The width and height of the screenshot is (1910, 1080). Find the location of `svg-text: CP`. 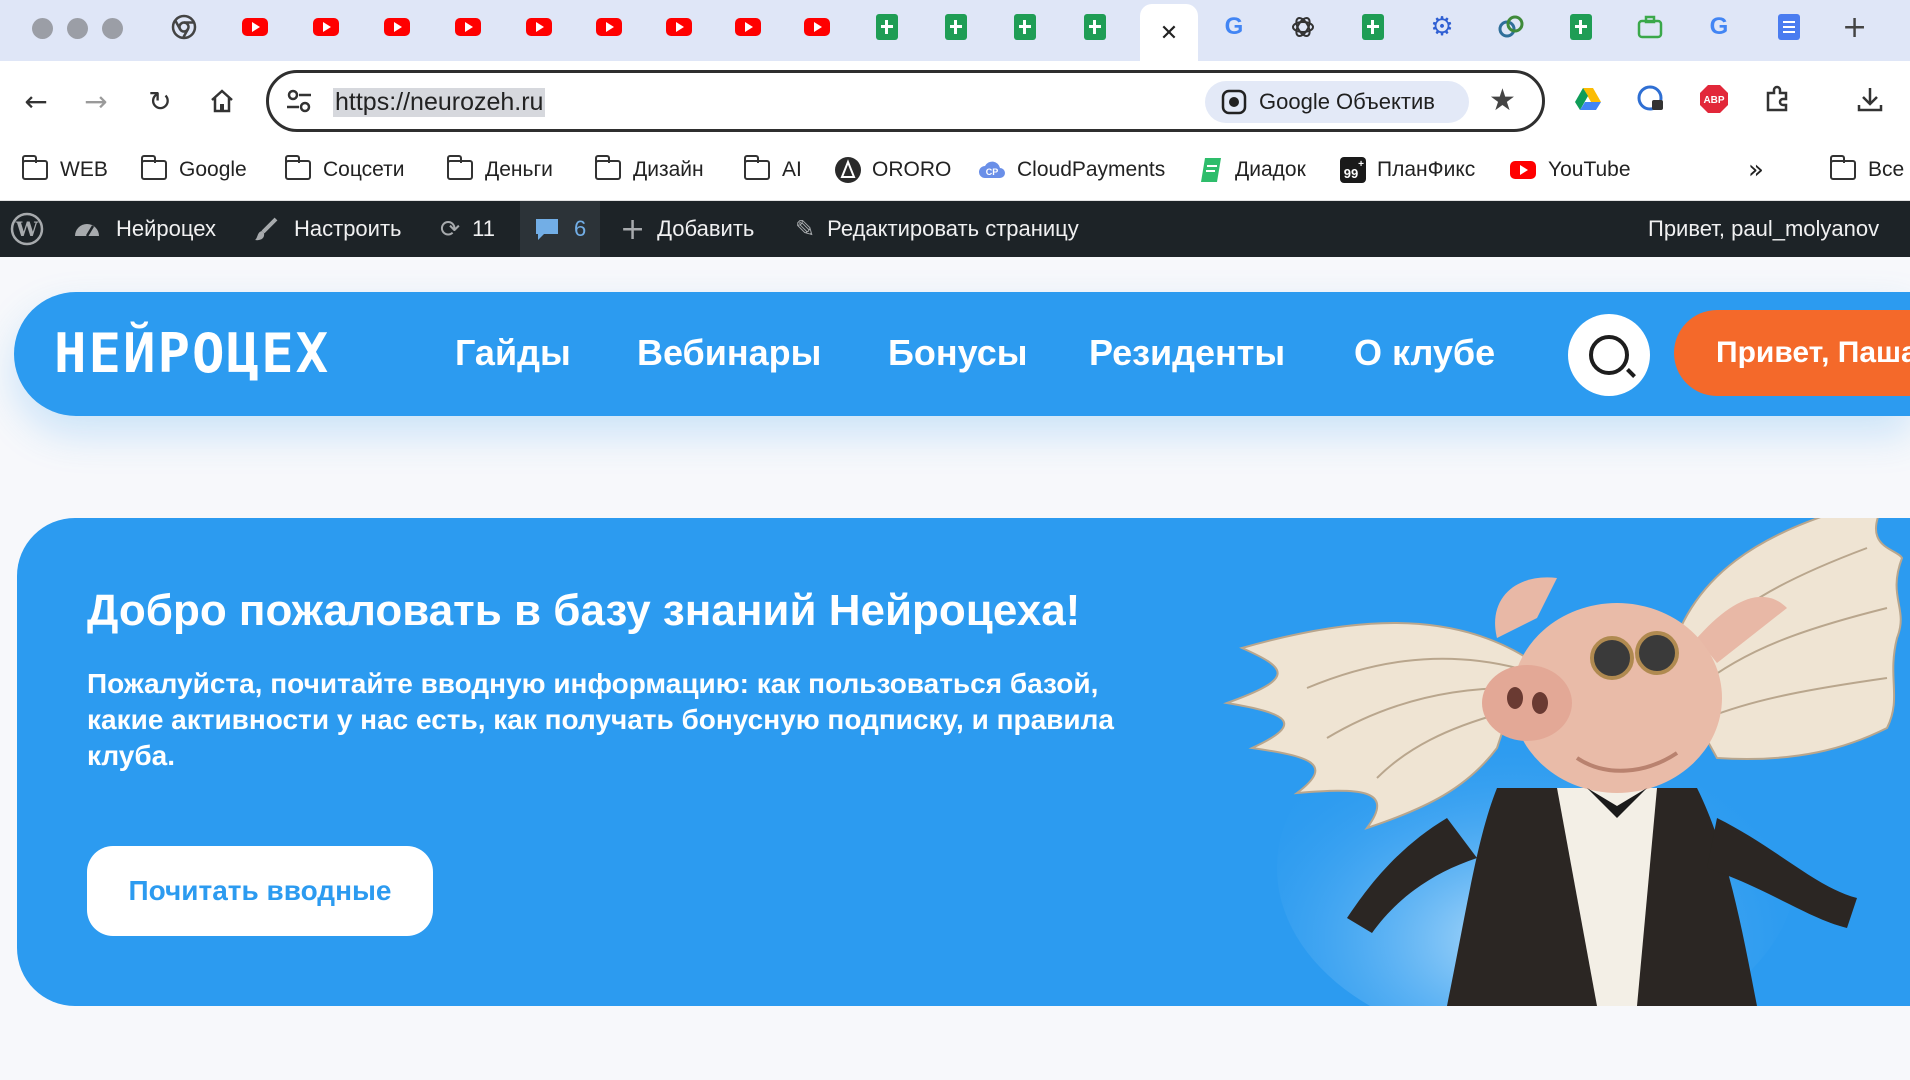

svg-text: CP is located at coordinates (992, 172).